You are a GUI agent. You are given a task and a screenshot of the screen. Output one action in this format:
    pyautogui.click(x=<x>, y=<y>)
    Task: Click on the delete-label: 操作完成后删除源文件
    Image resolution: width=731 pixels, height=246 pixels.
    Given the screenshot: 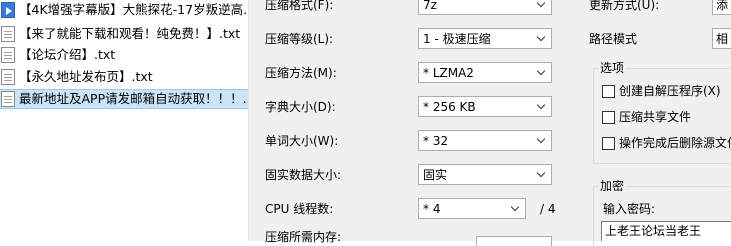 What is the action you would take?
    pyautogui.click(x=675, y=143)
    